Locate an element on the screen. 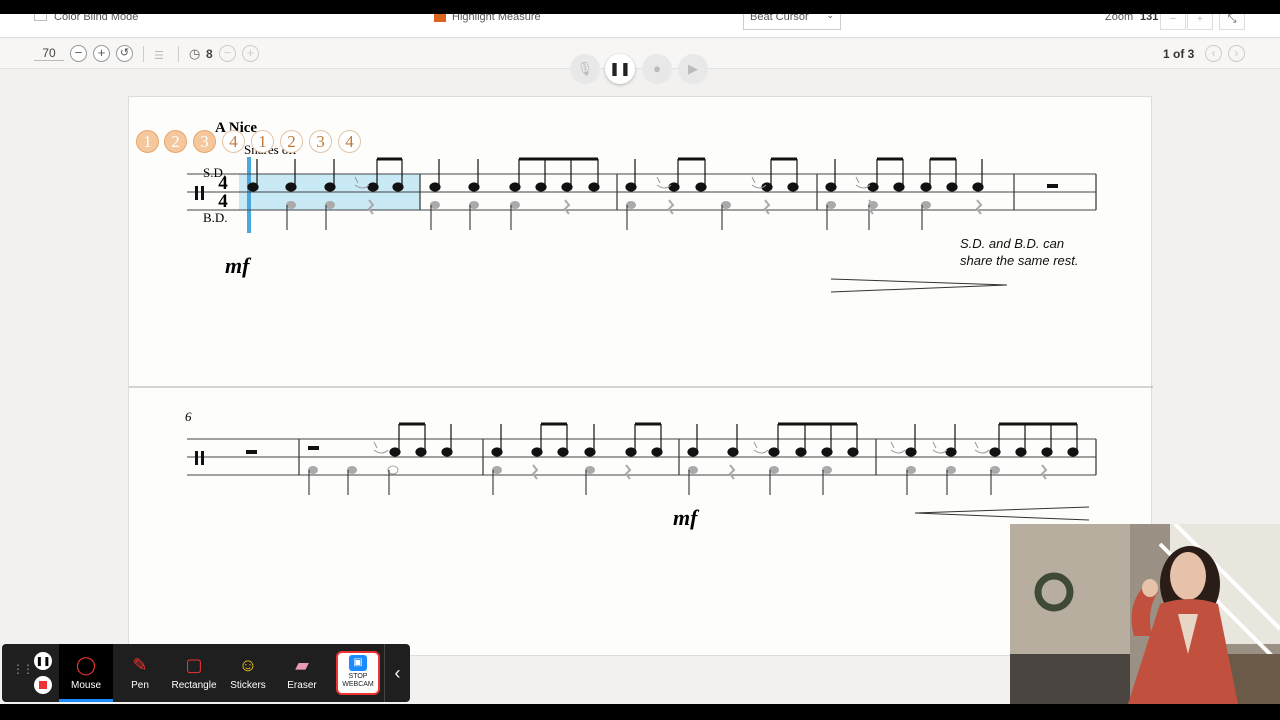 The height and width of the screenshot is (720, 1280). mouse-cursor-icon: ◯ is located at coordinates (86, 665).